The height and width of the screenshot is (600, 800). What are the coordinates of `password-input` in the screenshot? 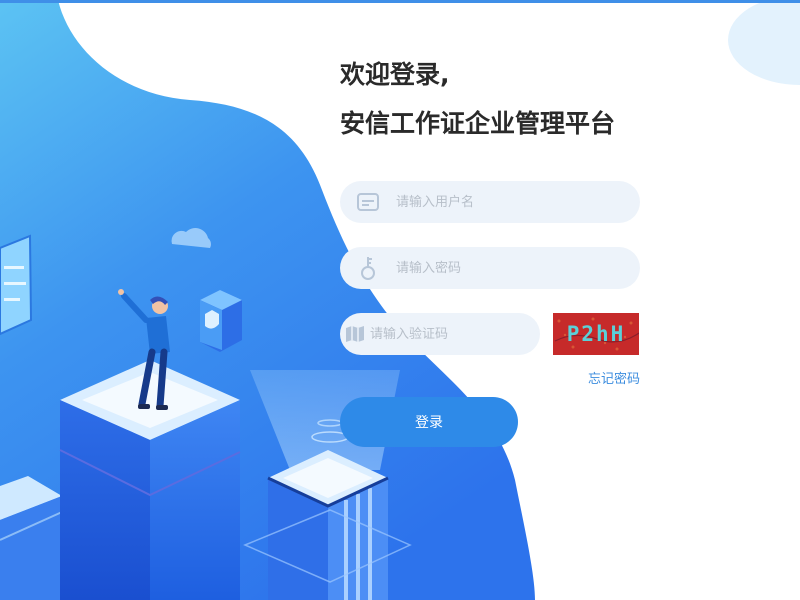 It's located at (518, 268).